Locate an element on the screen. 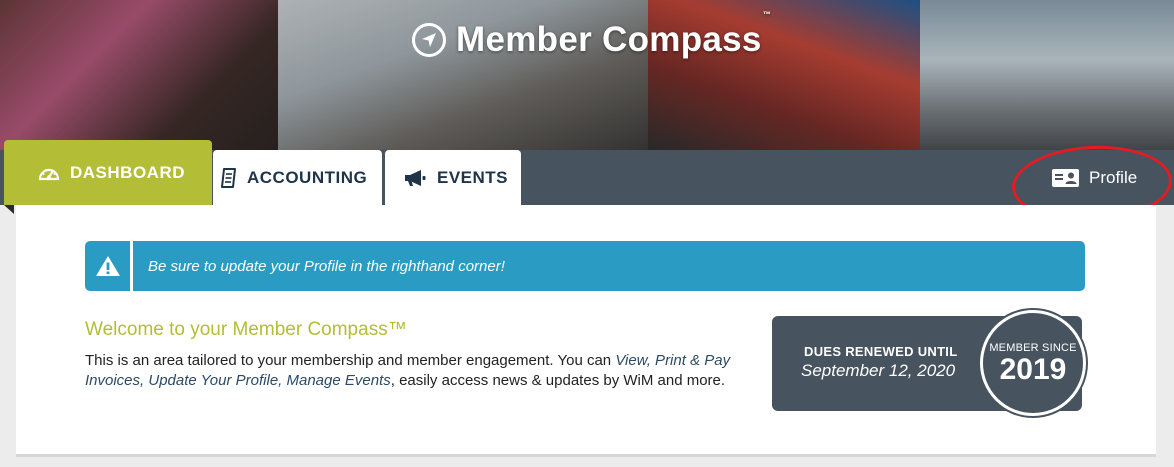 This screenshot has height=467, width=1174. tab-dashboard-label: DASHBOARD is located at coordinates (127, 172).